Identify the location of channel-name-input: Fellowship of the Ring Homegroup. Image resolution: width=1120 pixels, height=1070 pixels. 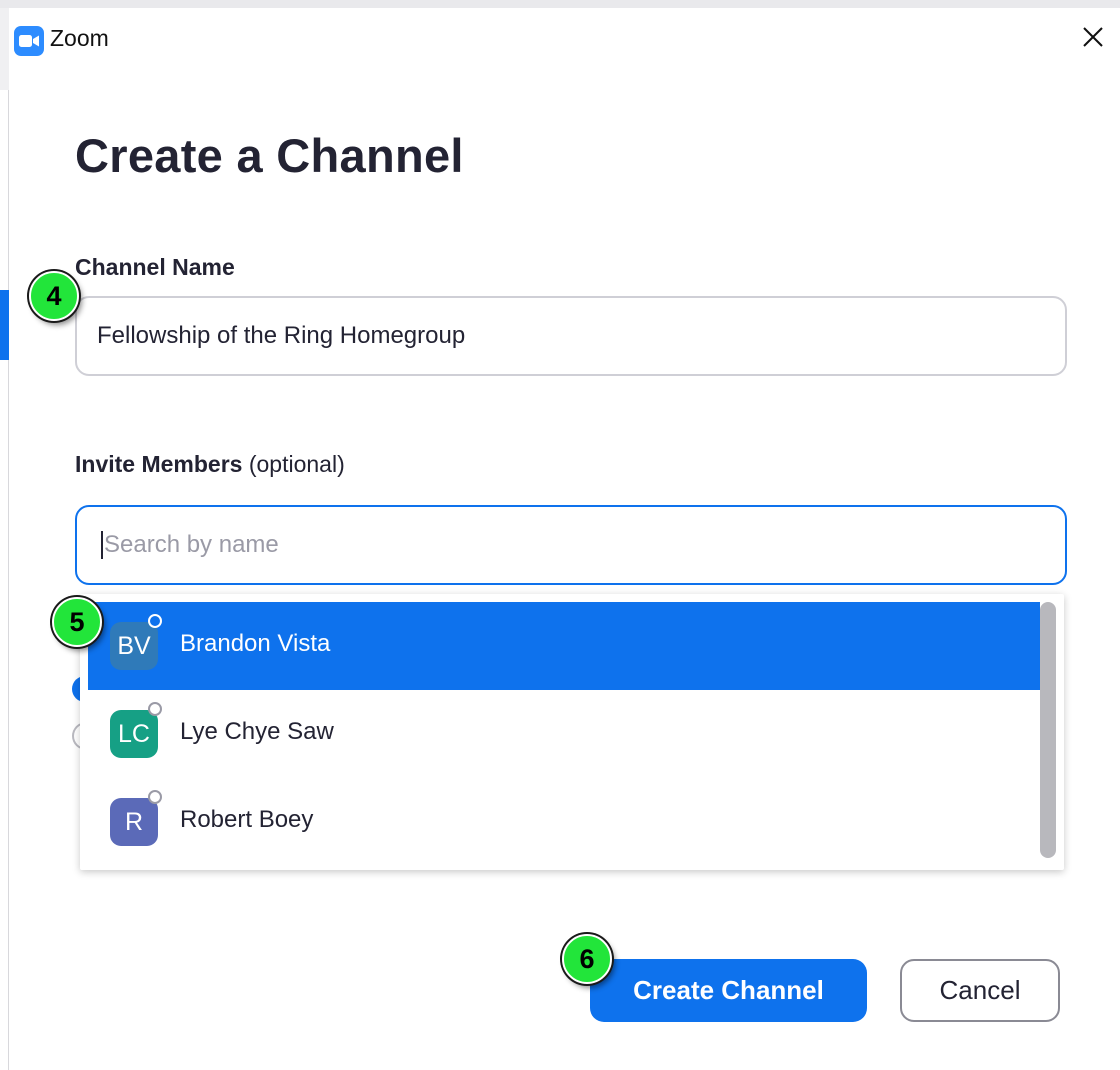
(571, 336).